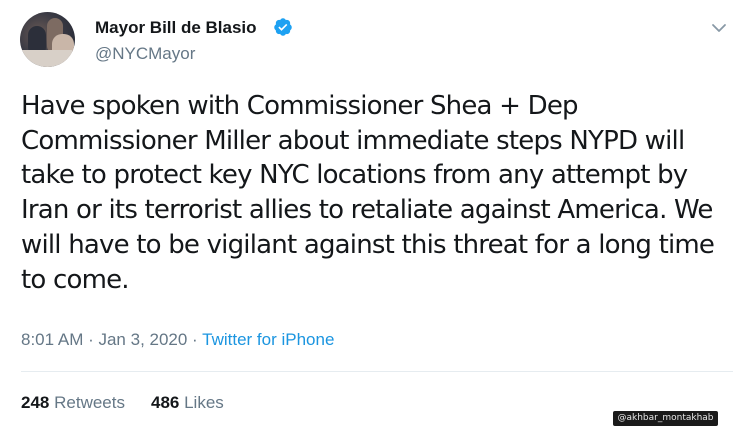  What do you see at coordinates (719, 28) in the screenshot?
I see `chevron-down-icon` at bounding box center [719, 28].